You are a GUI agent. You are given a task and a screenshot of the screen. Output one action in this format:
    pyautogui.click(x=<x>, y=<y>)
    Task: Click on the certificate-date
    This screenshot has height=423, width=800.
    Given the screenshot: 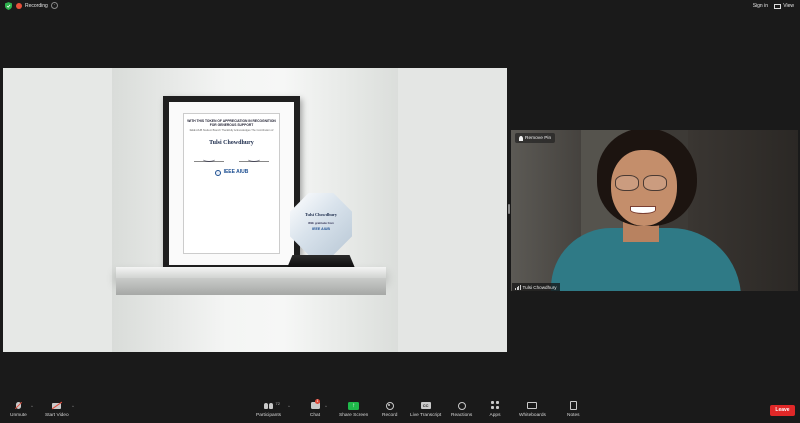 What is the action you would take?
    pyautogui.click(x=231, y=181)
    